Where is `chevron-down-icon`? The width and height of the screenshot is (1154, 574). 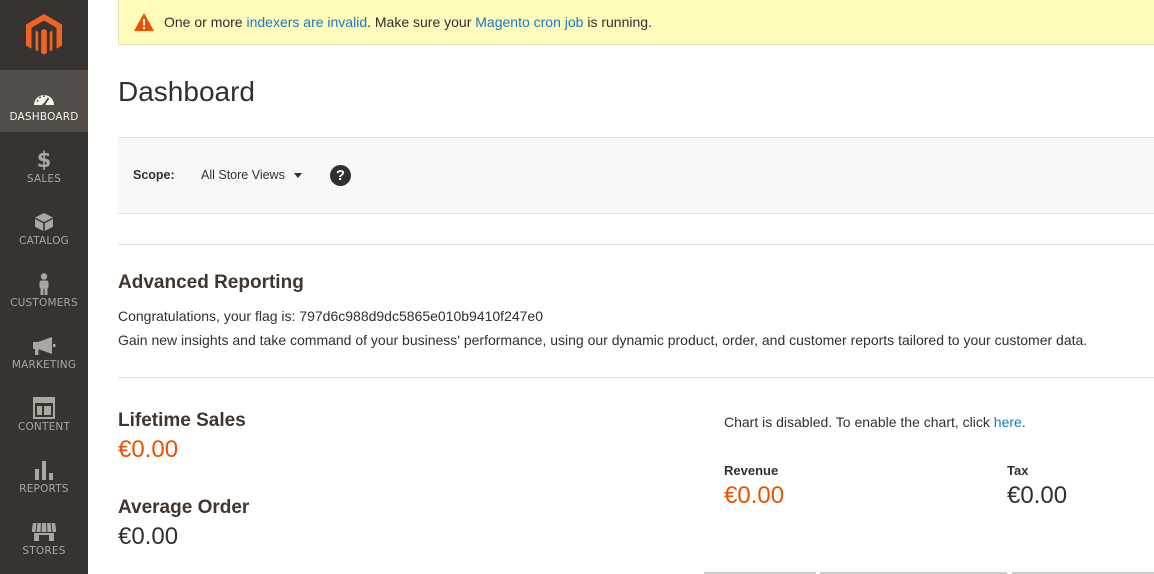 chevron-down-icon is located at coordinates (297, 175).